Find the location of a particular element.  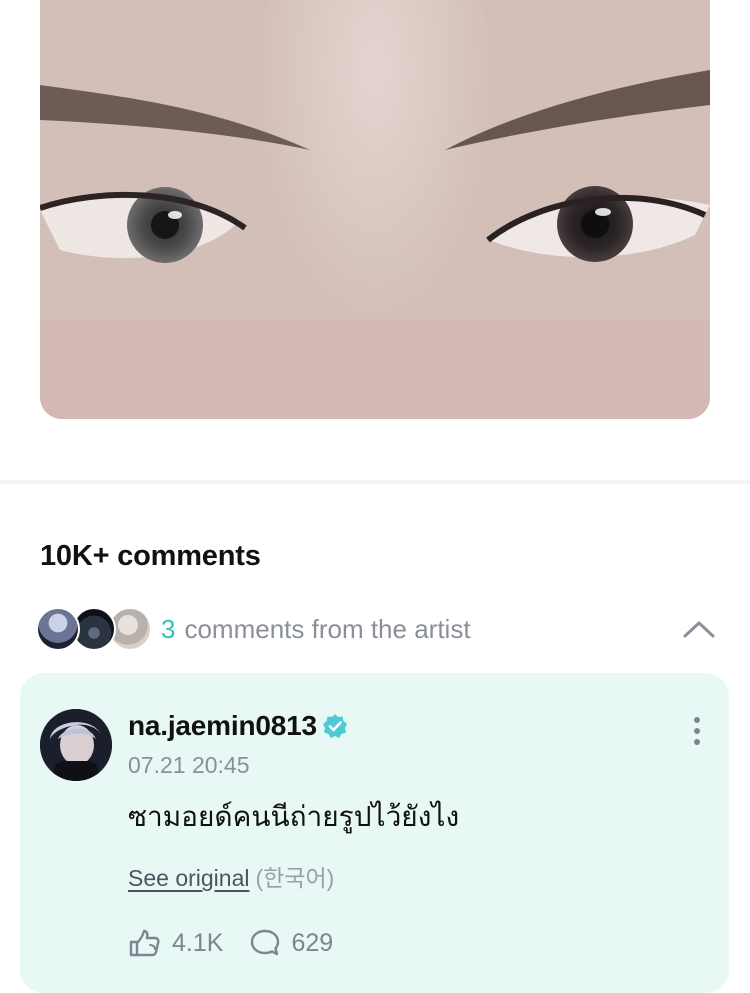

chevron-up-icon is located at coordinates (699, 629).